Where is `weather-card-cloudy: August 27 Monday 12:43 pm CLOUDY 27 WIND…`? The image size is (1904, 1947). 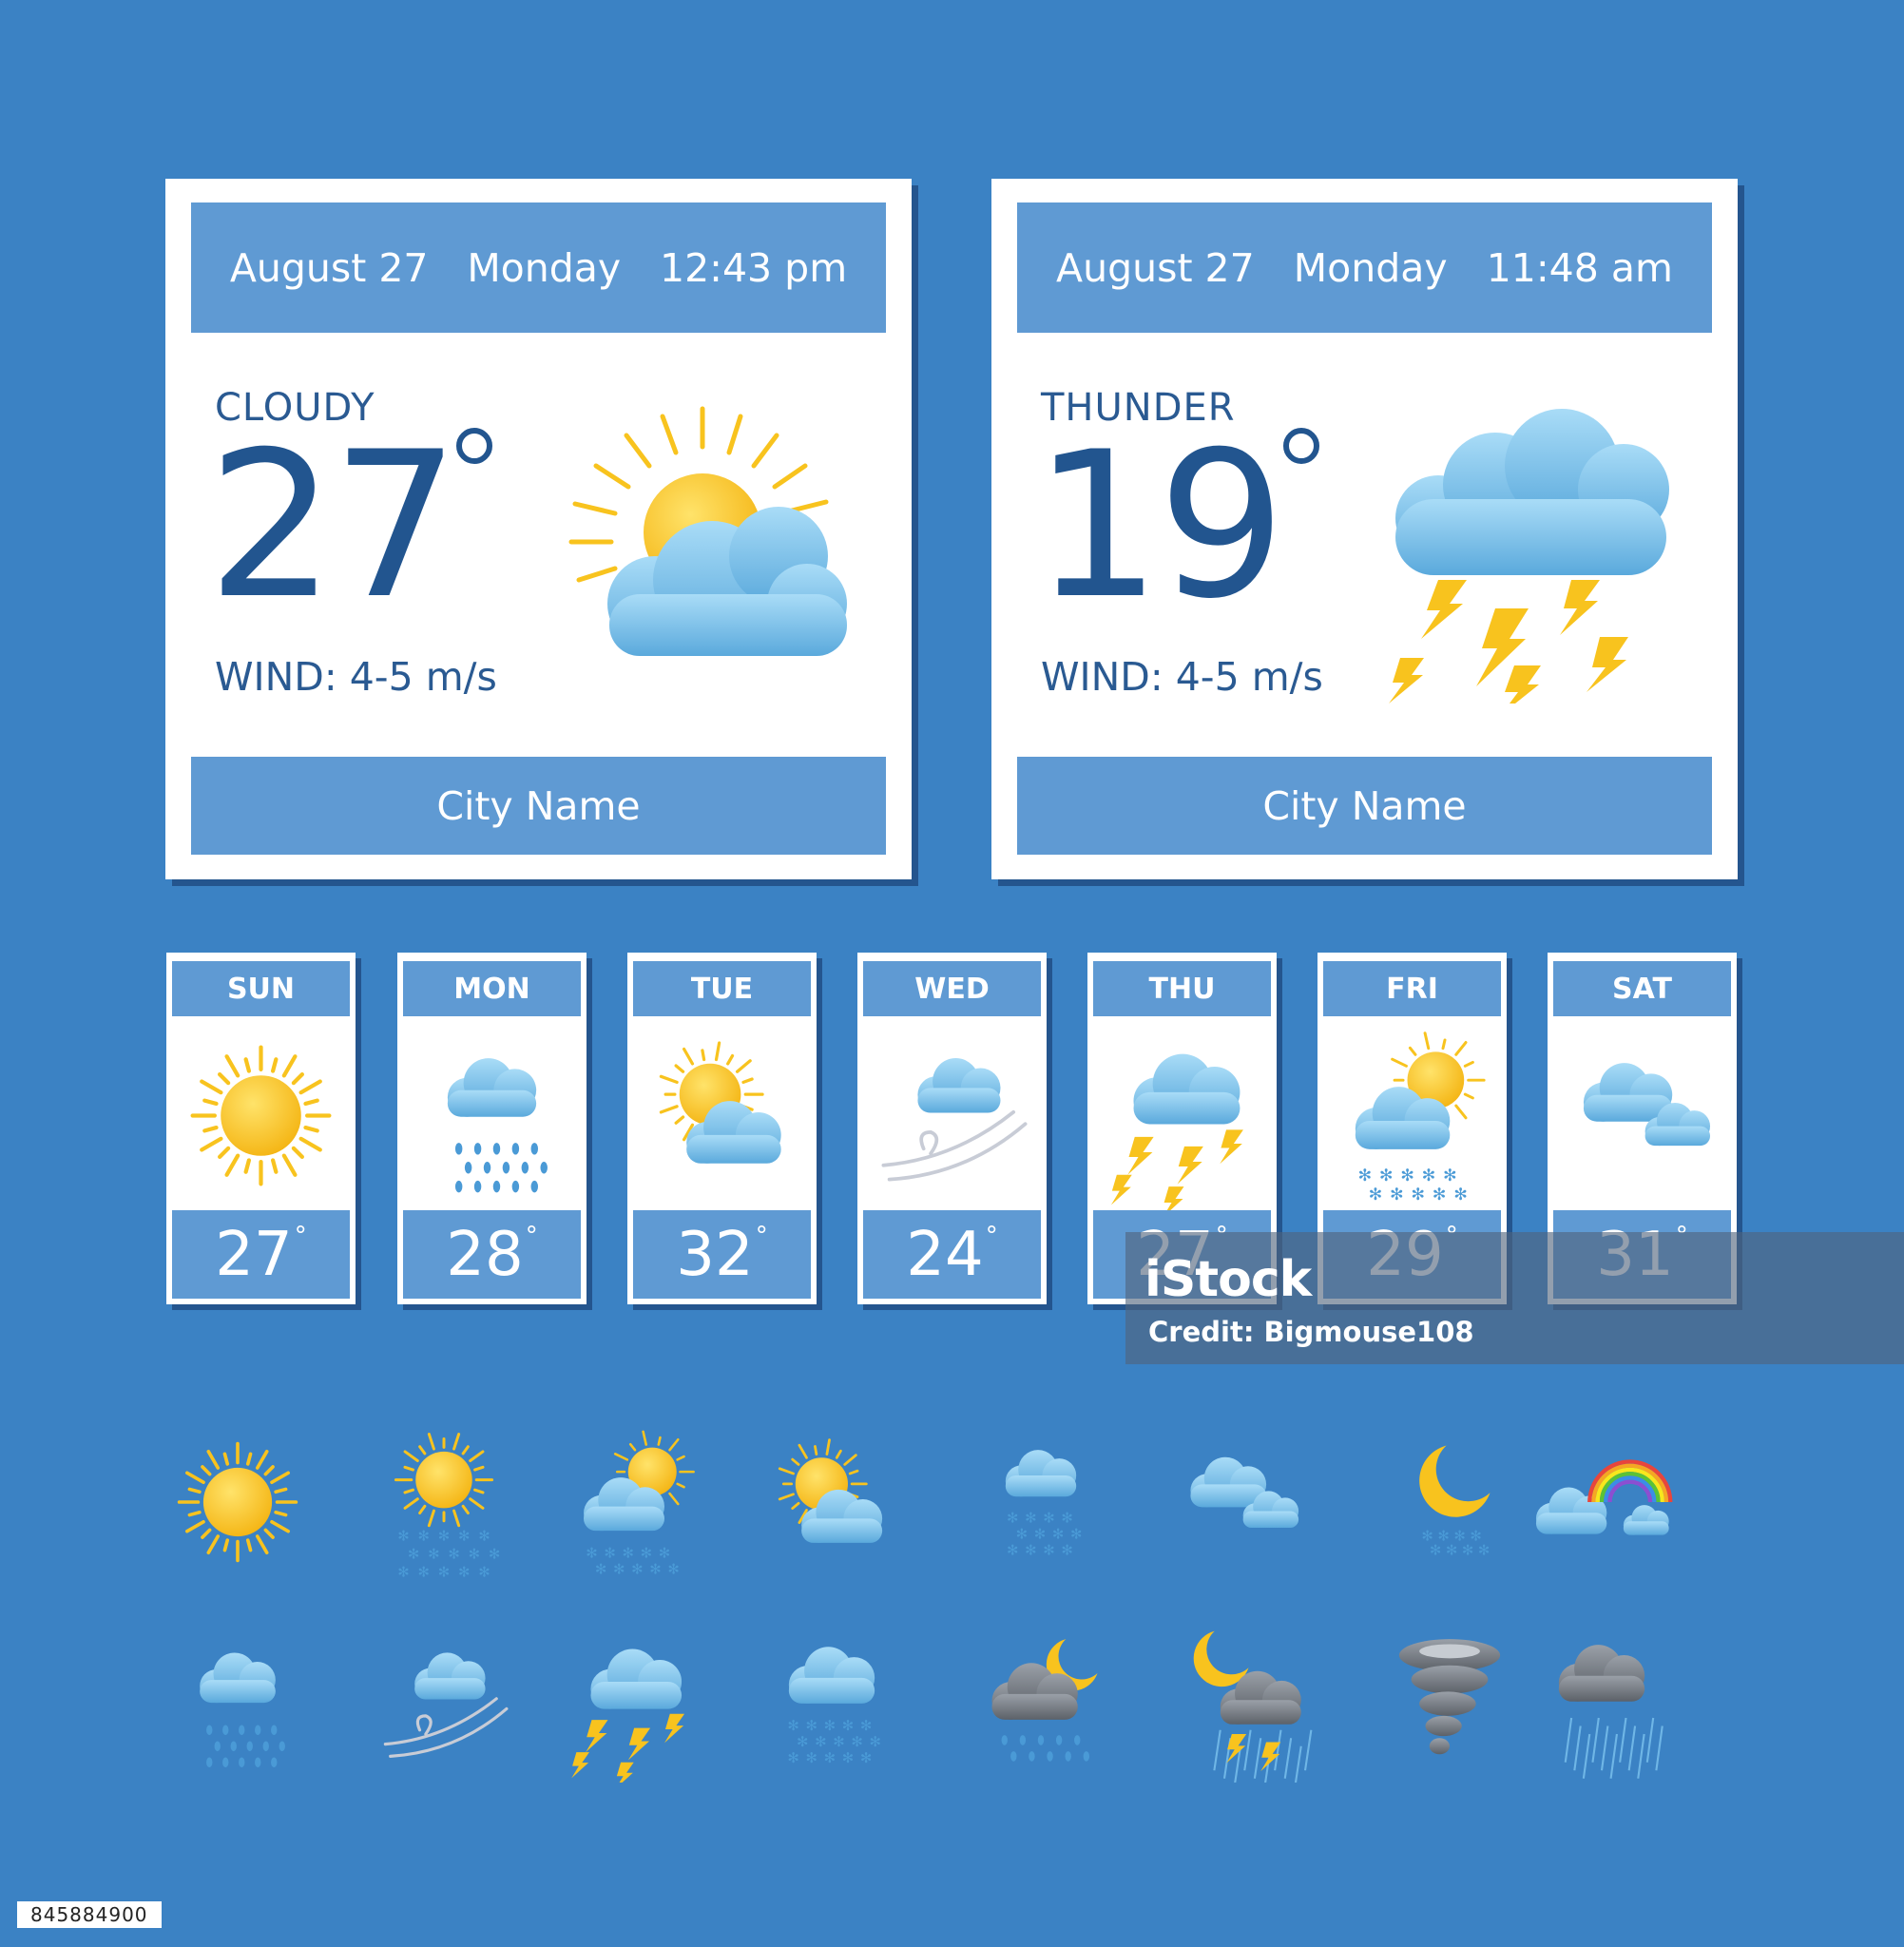
weather-card-cloudy: August 27 Monday 12:43 pm CLOUDY 27 WIND… is located at coordinates (538, 529).